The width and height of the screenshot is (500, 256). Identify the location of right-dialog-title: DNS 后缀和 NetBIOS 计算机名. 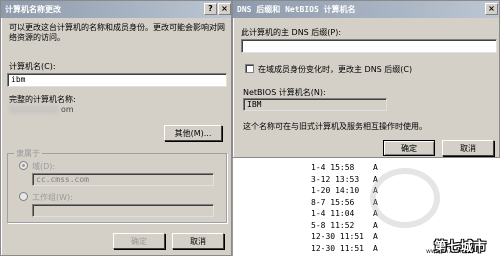
(296, 9).